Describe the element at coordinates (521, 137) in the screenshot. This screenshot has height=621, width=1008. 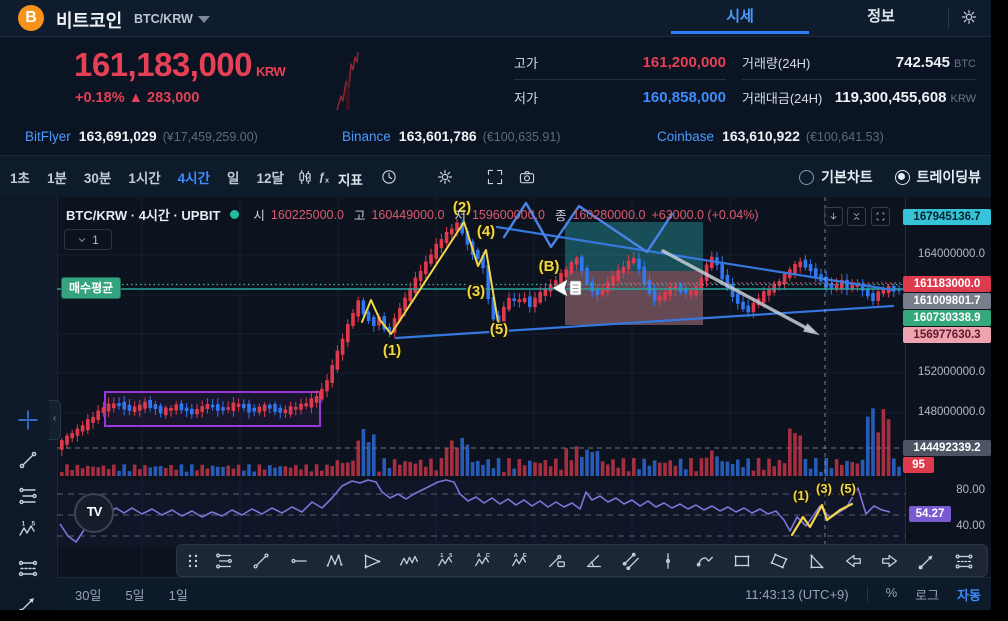
I see `exchange-converted: (€100,635.91)` at that location.